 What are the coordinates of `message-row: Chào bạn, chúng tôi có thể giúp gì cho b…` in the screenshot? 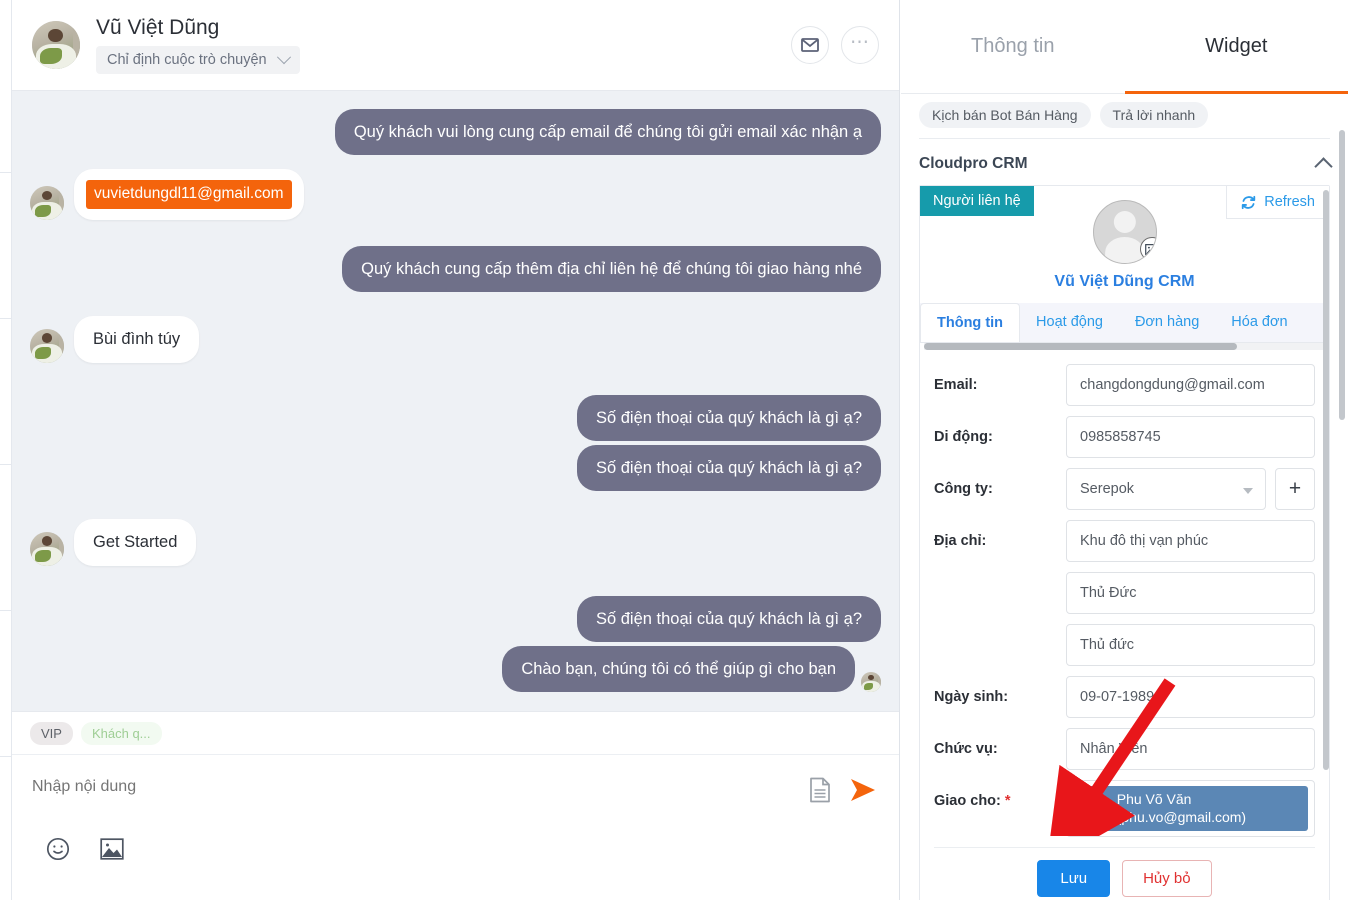 It's located at (455, 669).